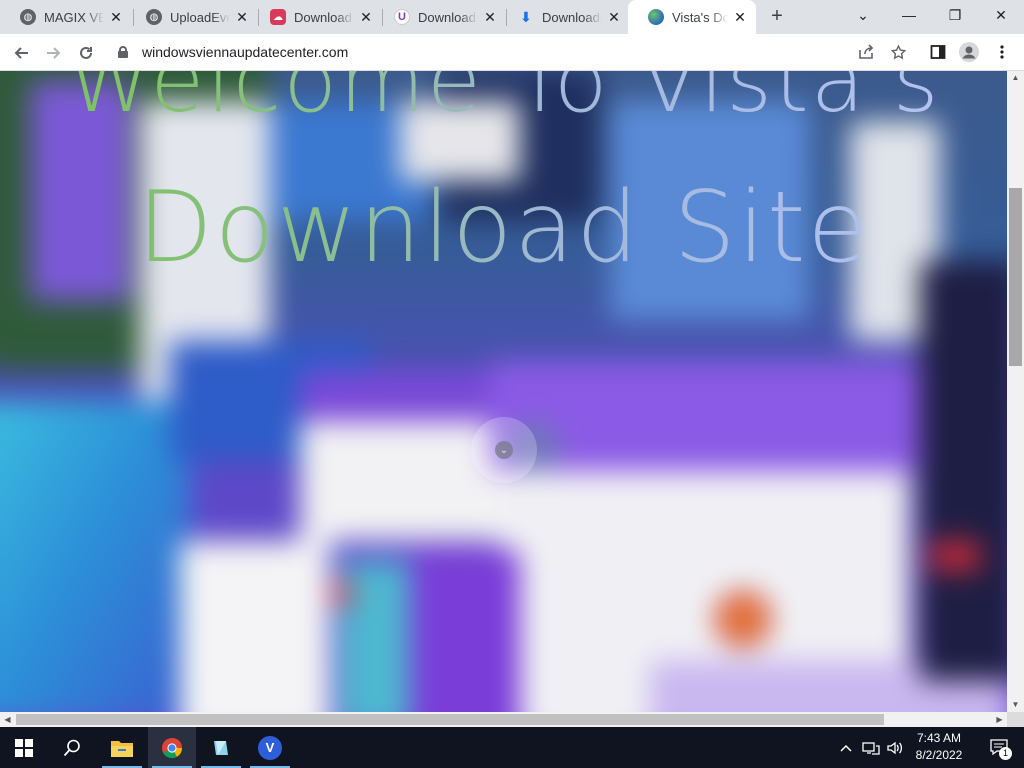 The height and width of the screenshot is (768, 1024). Describe the element at coordinates (7, 719) in the screenshot. I see `scroll-left-arrow-icon: ◀` at that location.